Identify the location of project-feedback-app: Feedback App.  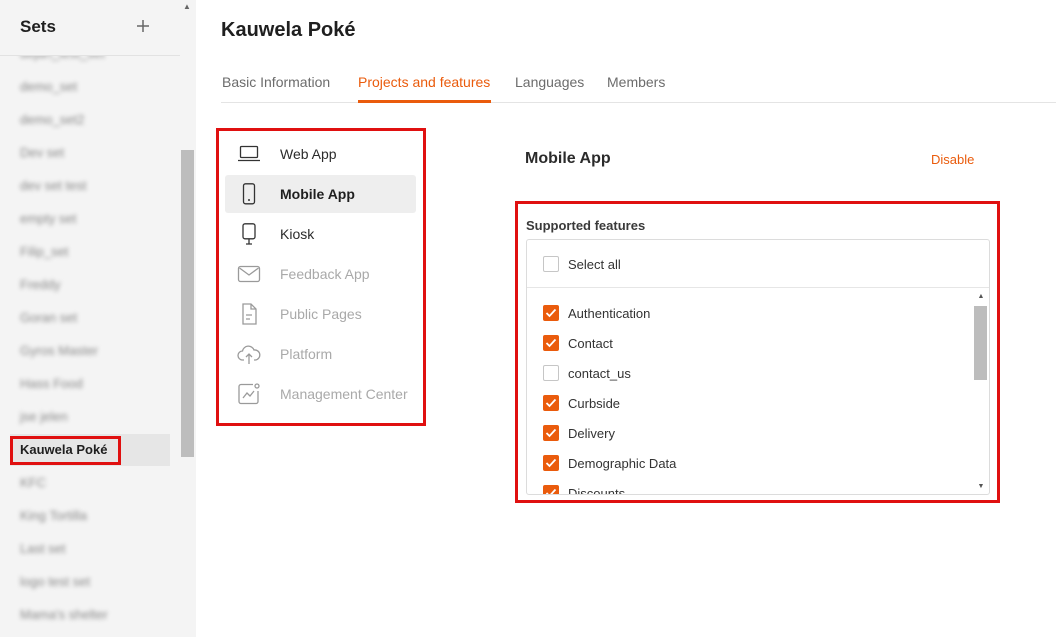
(320, 274).